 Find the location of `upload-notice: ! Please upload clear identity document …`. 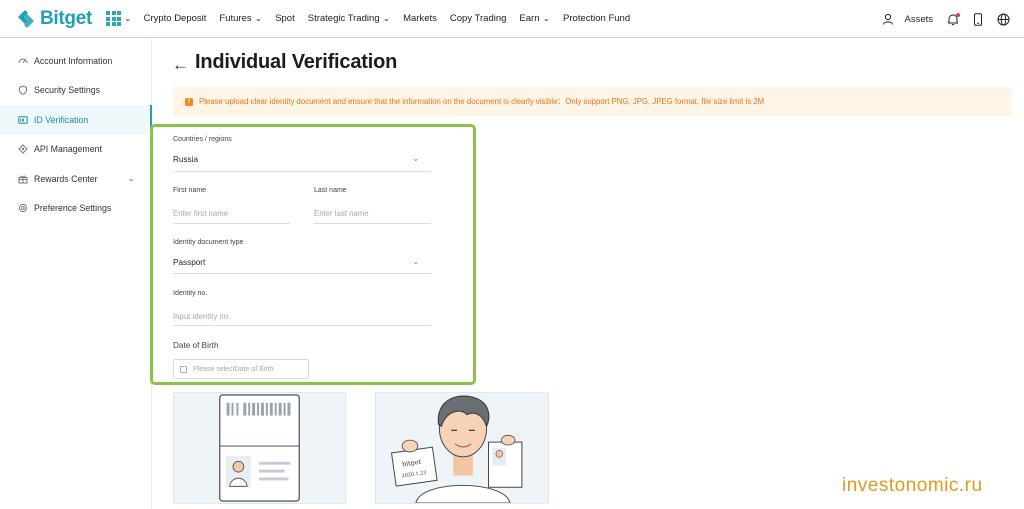

upload-notice: ! Please upload clear identity document … is located at coordinates (592, 101).